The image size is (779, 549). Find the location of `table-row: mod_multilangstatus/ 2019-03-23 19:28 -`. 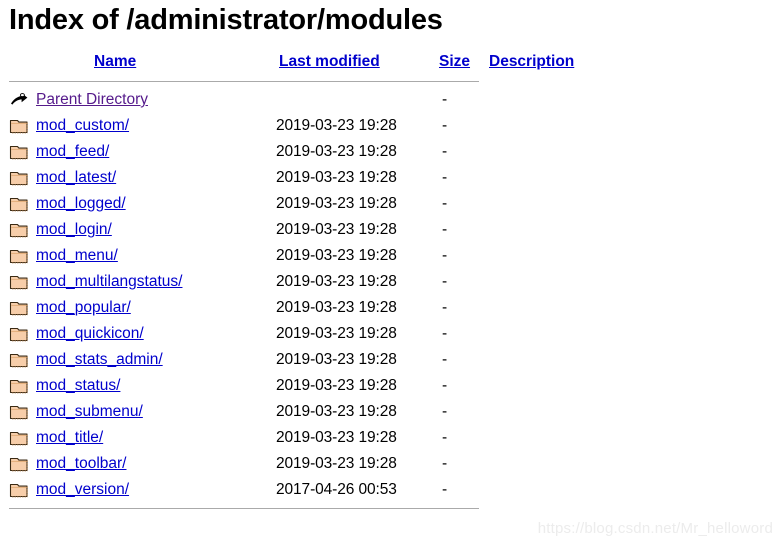

table-row: mod_multilangstatus/ 2019-03-23 19:28 - is located at coordinates (294, 282).